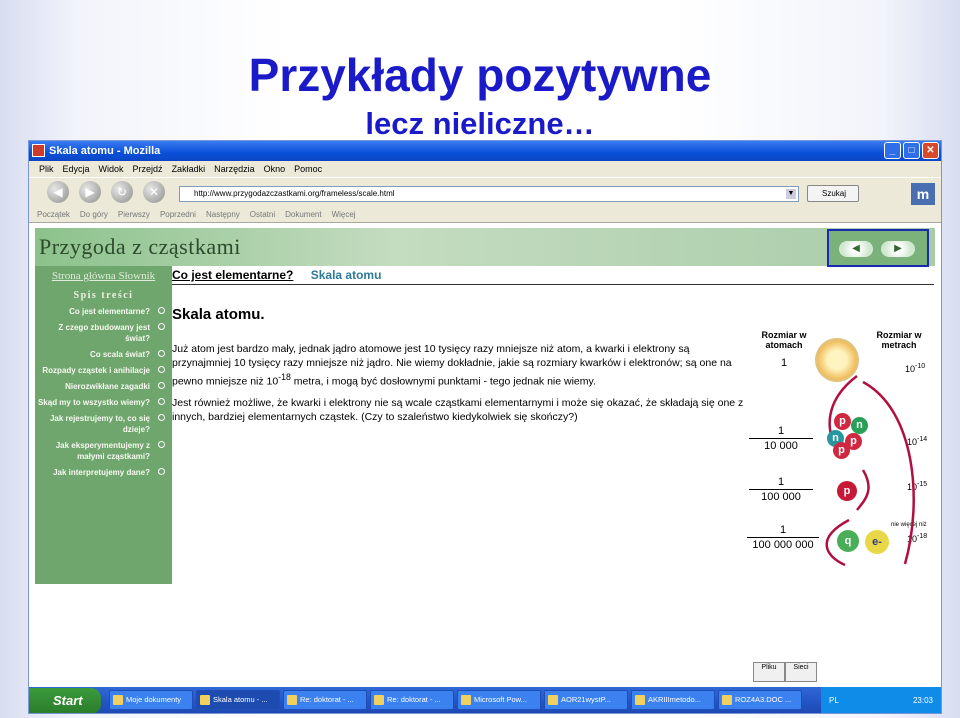 The image size is (960, 718). I want to click on forward-button: ▶, so click(90, 192).